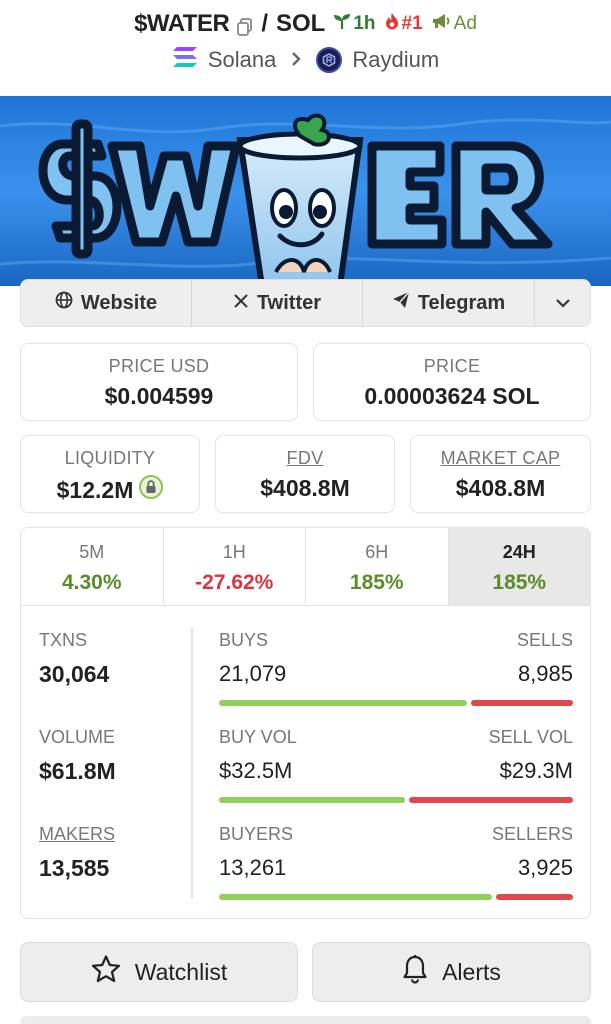 The width and height of the screenshot is (611, 1024). Describe the element at coordinates (401, 303) in the screenshot. I see `paper-plane-icon` at that location.